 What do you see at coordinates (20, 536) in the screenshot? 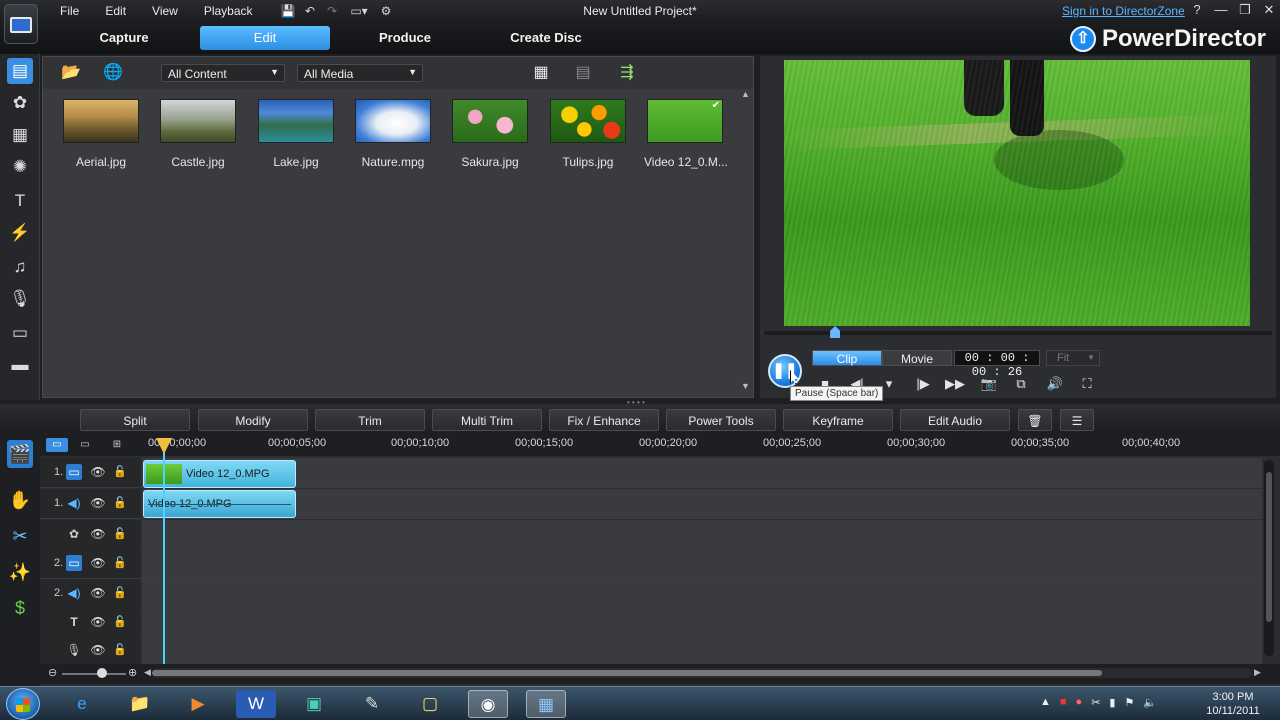
I see `magic-cut-icon: ✂` at bounding box center [20, 536].